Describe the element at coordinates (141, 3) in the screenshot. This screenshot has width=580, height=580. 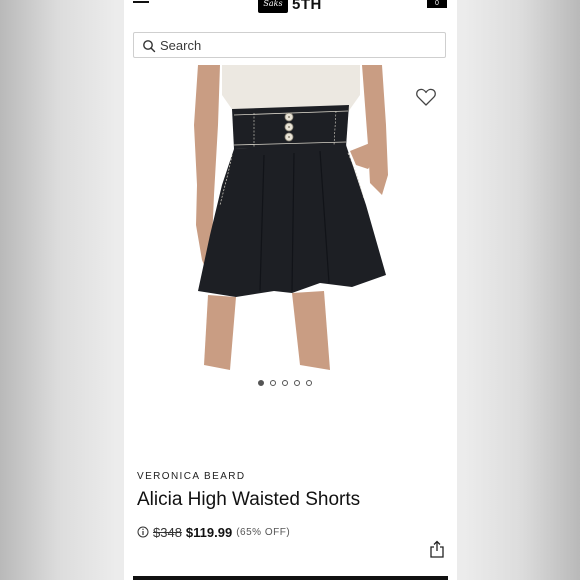
I see `hamburger-menu-icon` at that location.